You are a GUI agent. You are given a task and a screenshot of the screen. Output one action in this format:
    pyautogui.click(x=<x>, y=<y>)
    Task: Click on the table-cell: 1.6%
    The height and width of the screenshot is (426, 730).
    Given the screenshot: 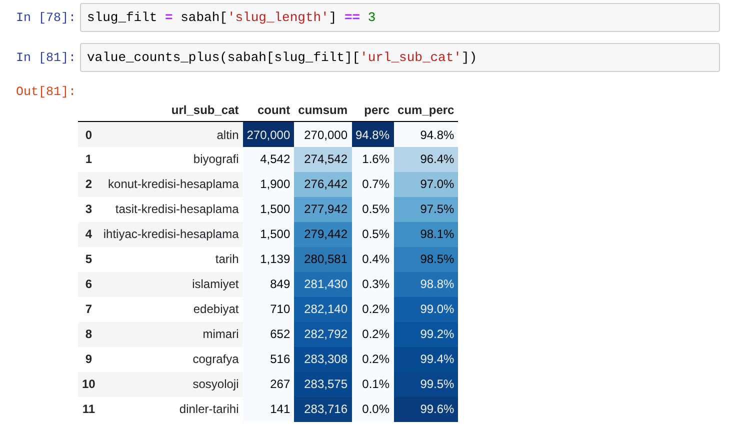 What is the action you would take?
    pyautogui.click(x=373, y=159)
    